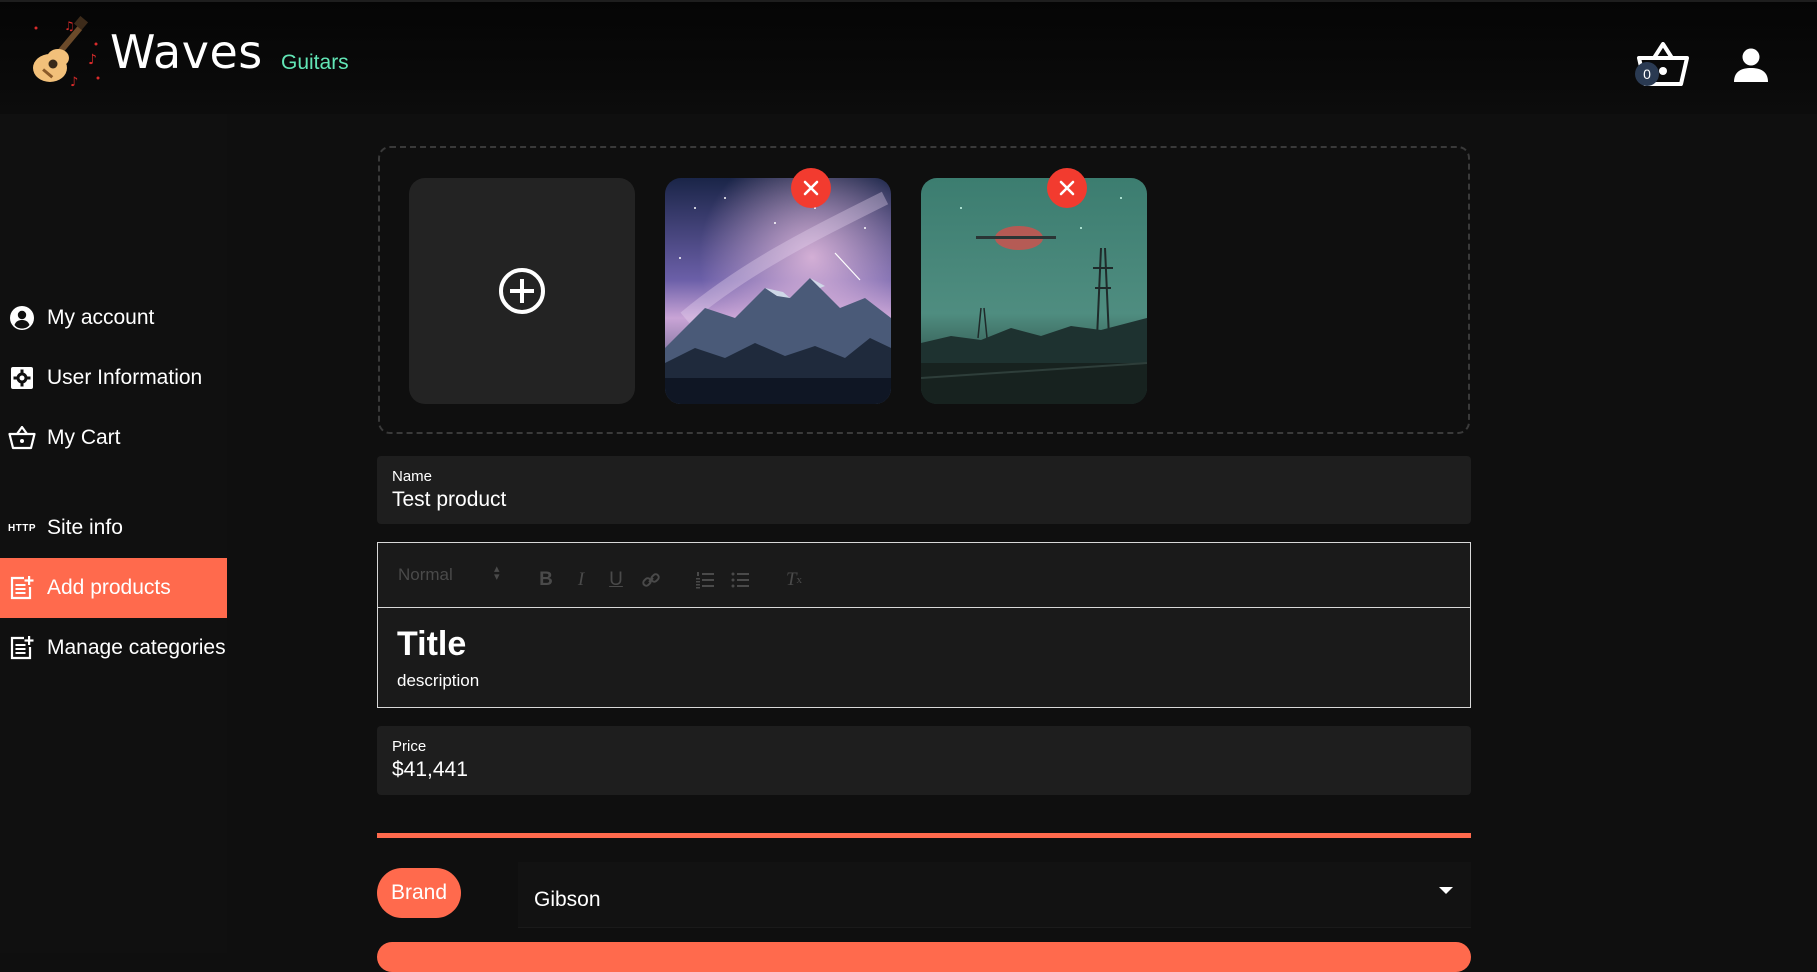 Image resolution: width=1817 pixels, height=972 pixels. What do you see at coordinates (22, 378) in the screenshot?
I see `settings-box-icon` at bounding box center [22, 378].